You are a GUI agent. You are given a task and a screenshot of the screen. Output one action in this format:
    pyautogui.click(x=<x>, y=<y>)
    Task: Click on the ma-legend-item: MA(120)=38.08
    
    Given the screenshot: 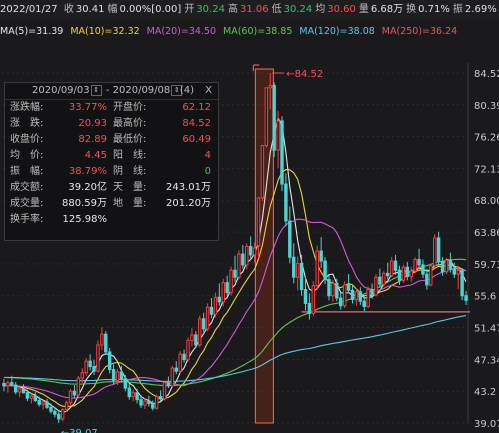 What is the action you would take?
    pyautogui.click(x=337, y=31)
    